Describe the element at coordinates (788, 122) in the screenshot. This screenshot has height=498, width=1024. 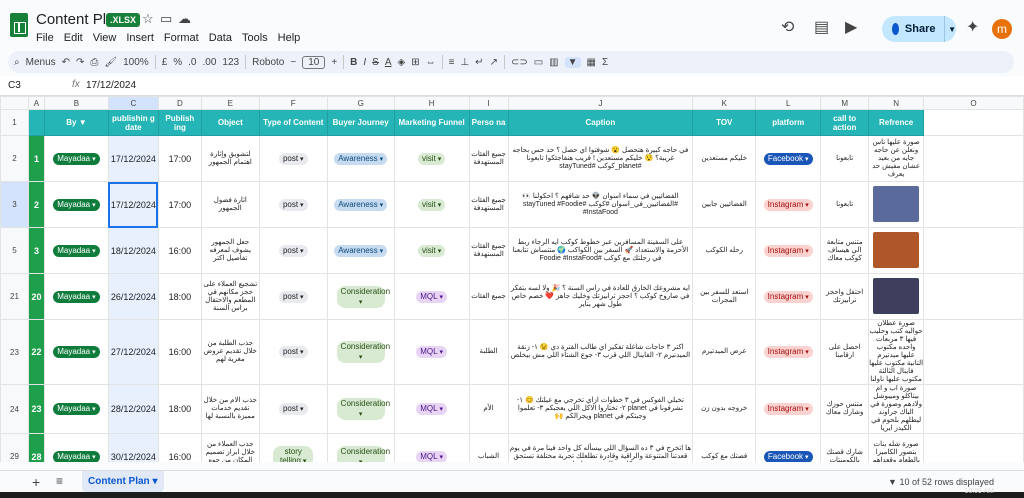
I see `header-cell: platform` at that location.